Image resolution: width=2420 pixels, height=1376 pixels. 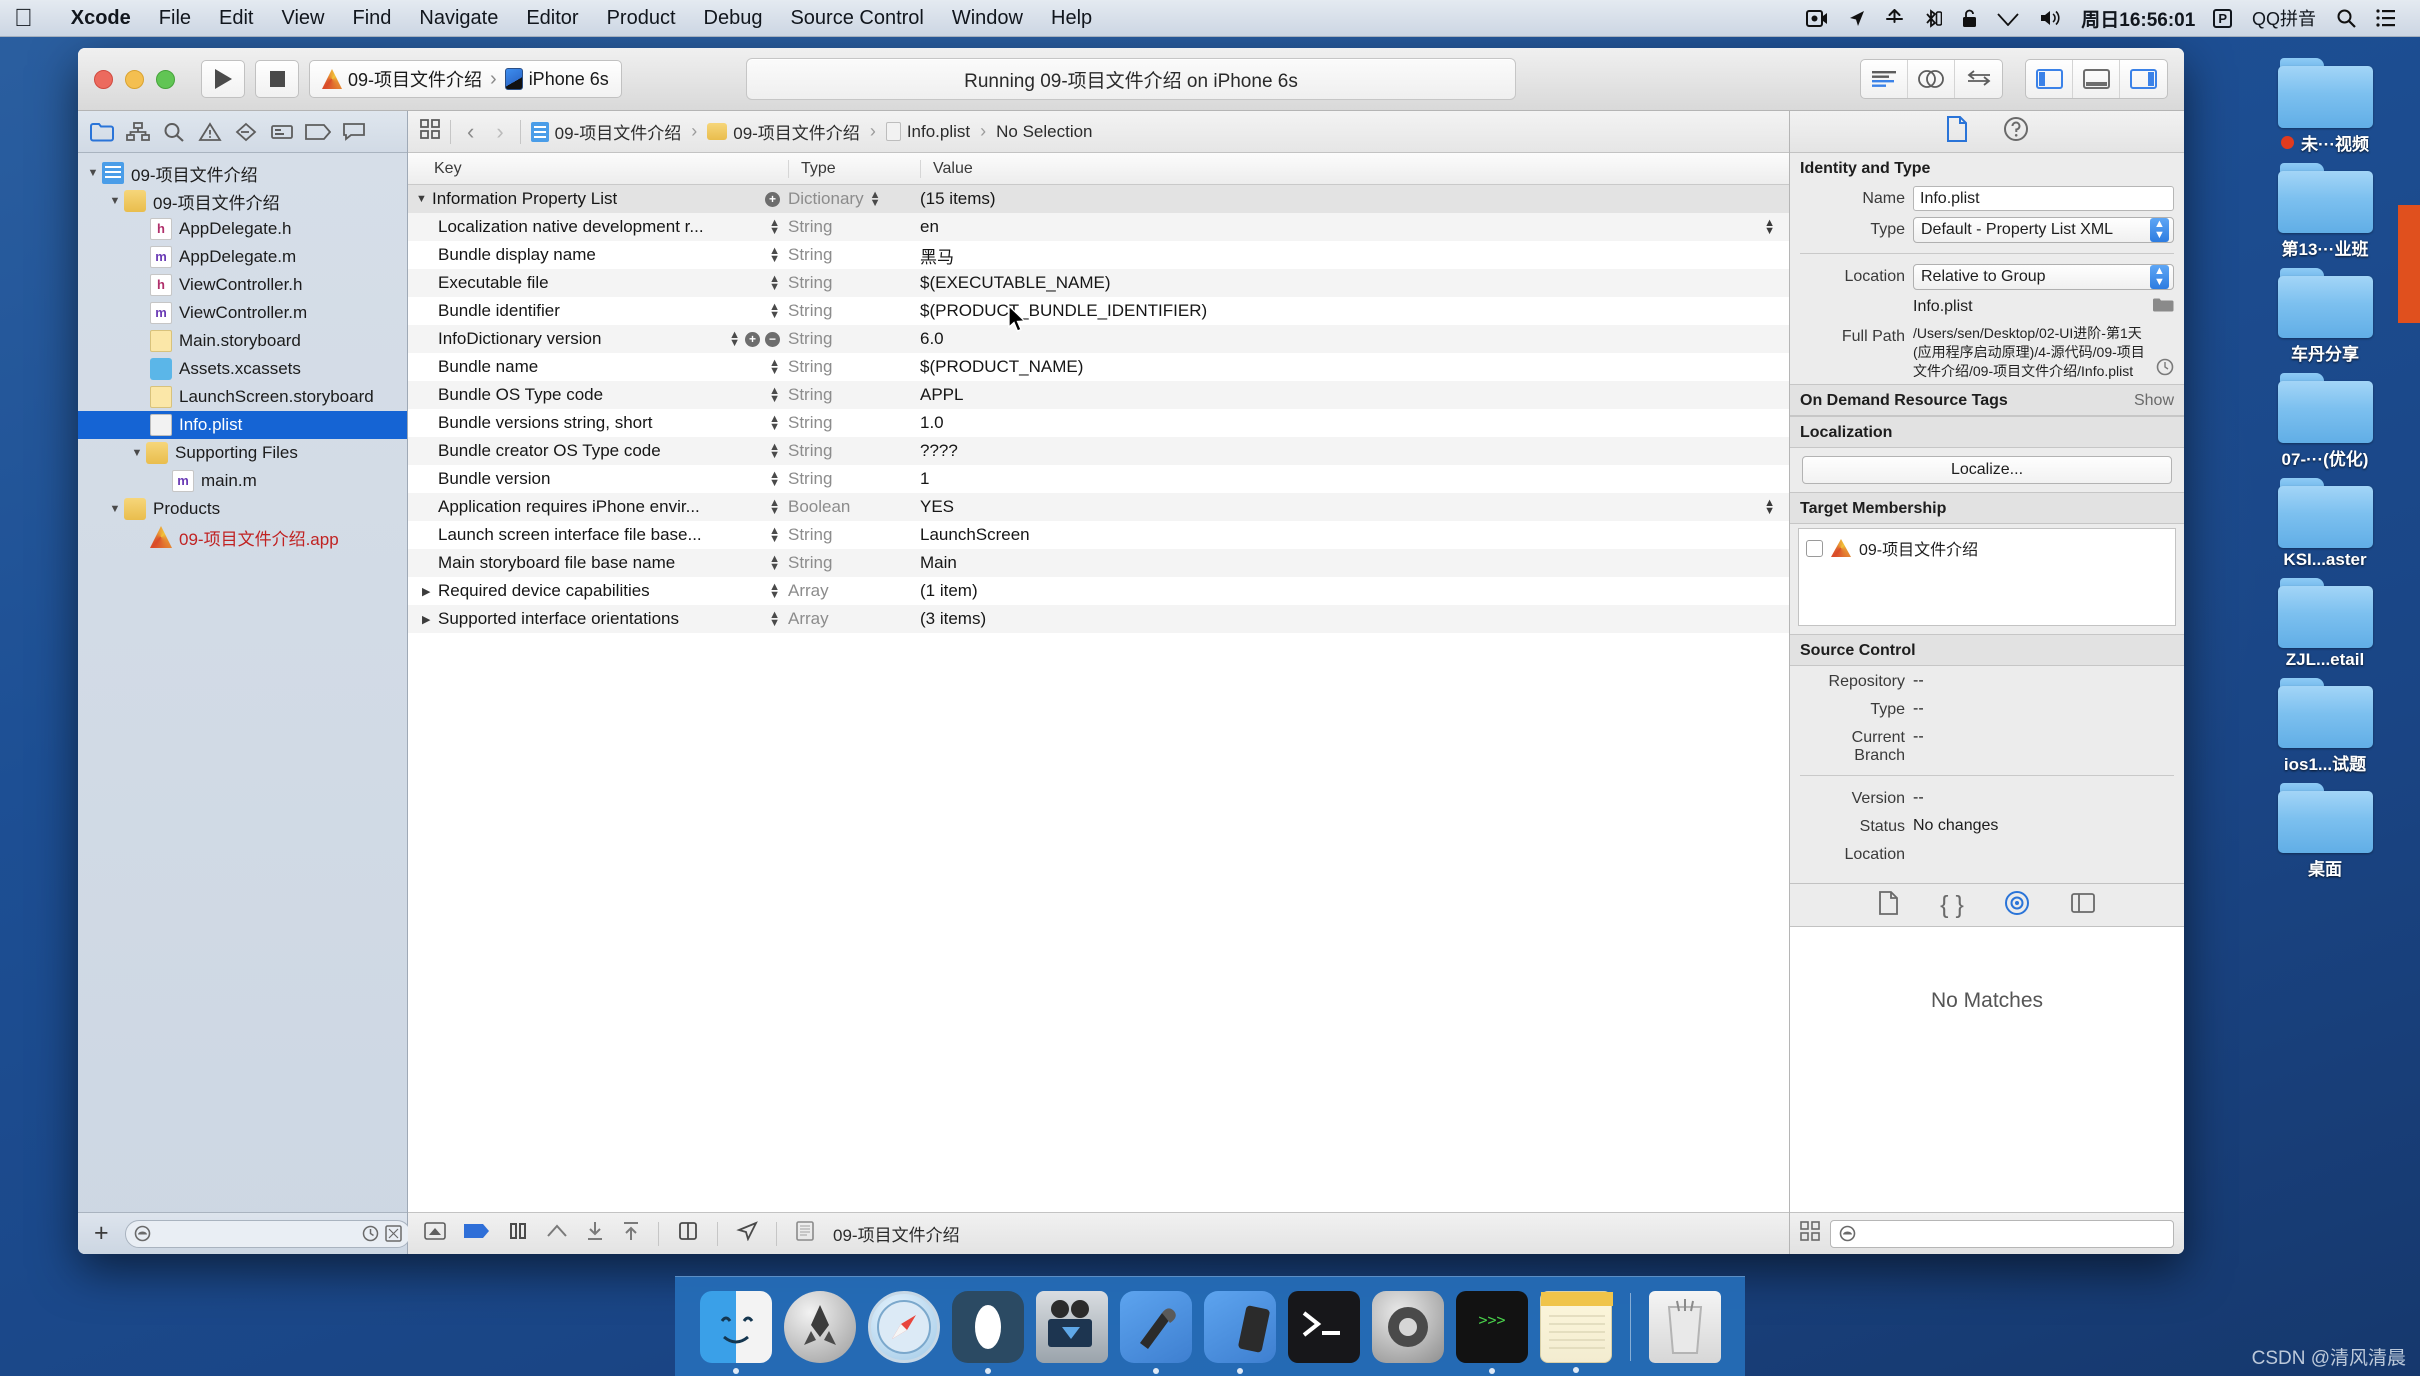 I want to click on step-into-icon, so click(x=595, y=1233).